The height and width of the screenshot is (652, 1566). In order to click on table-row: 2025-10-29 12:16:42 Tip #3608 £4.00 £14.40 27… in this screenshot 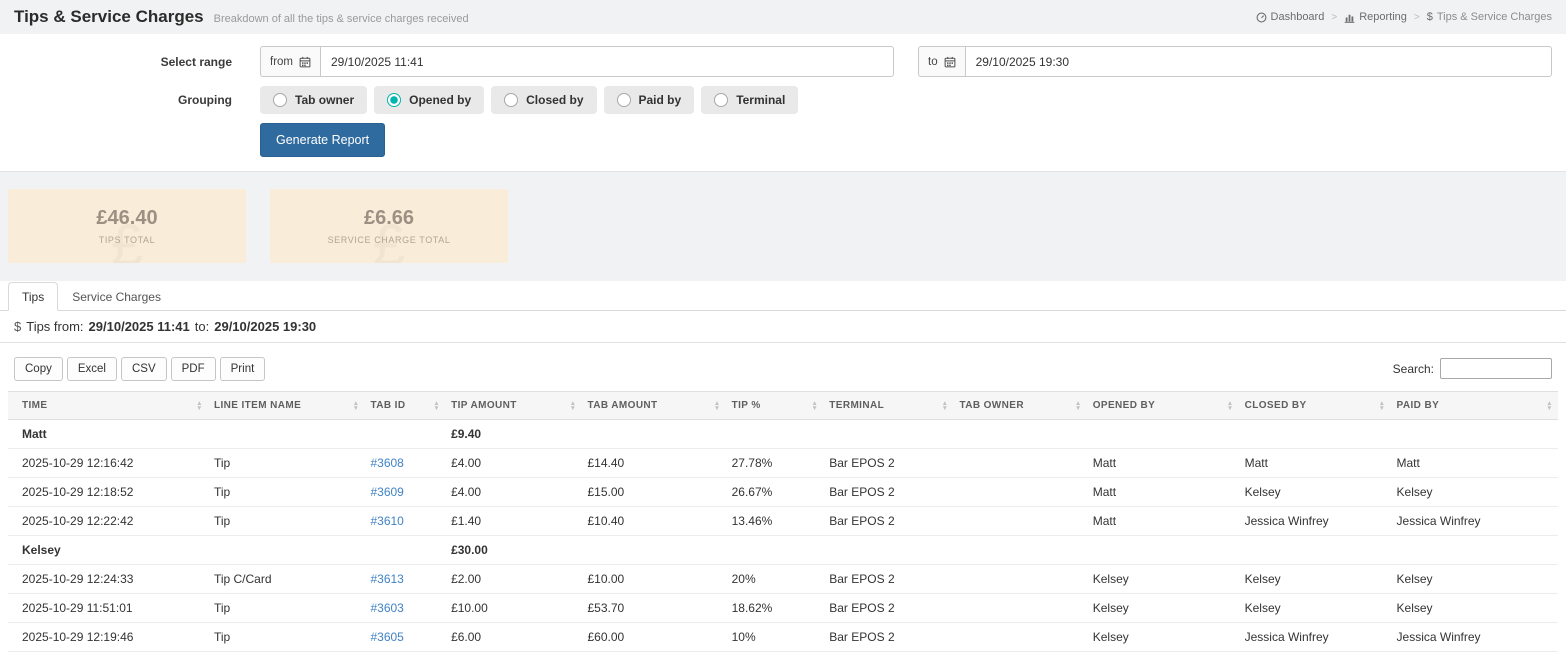, I will do `click(783, 463)`.